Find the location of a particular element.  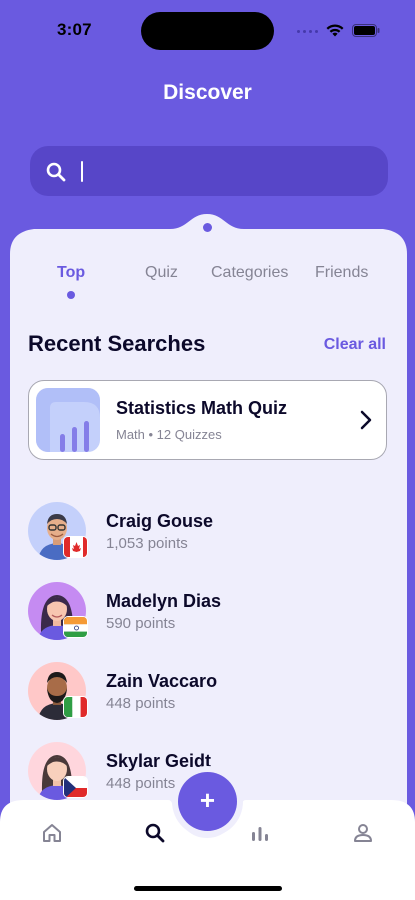

status-time: 3:07 is located at coordinates (74, 29).